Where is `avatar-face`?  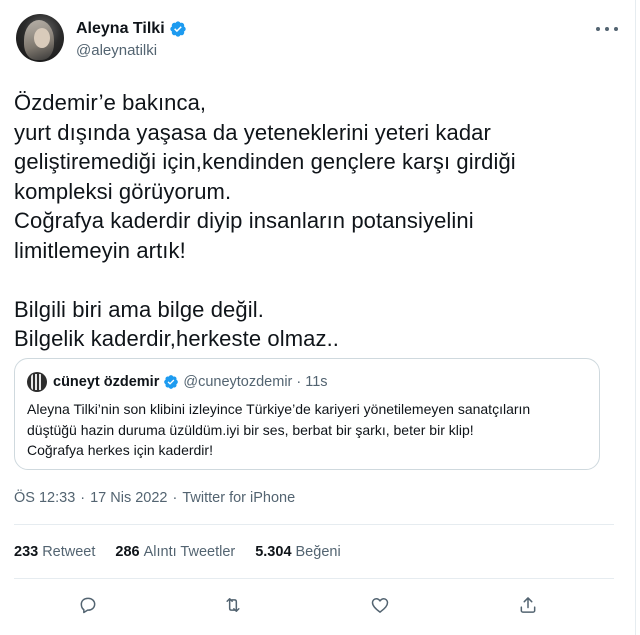 avatar-face is located at coordinates (42, 38).